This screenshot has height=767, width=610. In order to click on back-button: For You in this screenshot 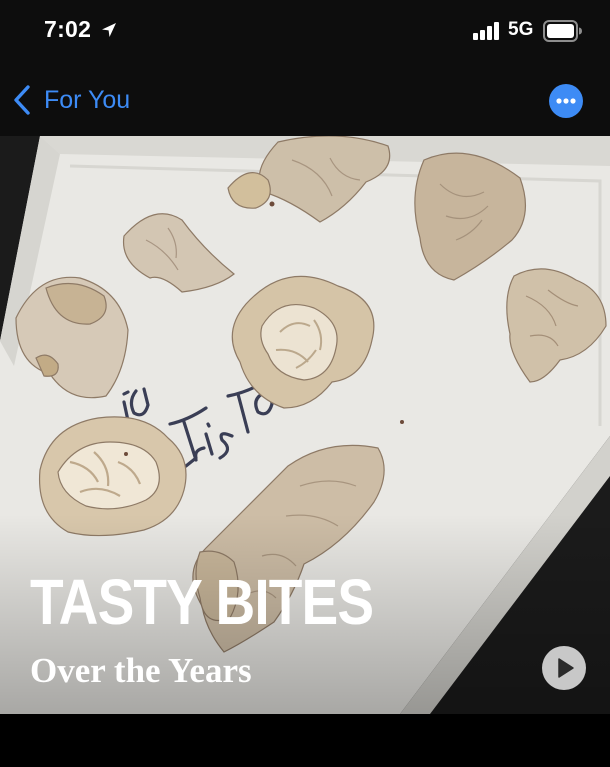, I will do `click(71, 100)`.